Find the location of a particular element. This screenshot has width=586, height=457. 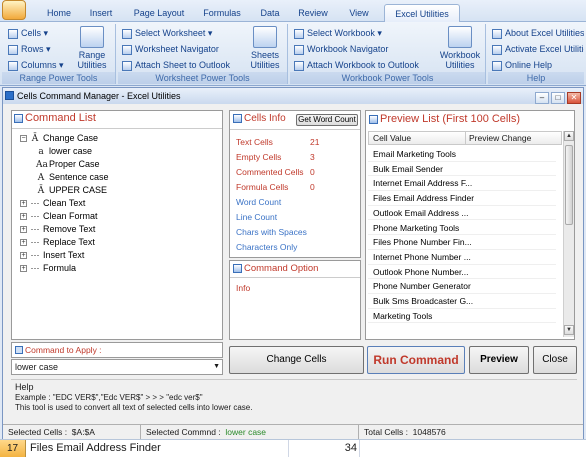

columns-icon is located at coordinates (13, 65).